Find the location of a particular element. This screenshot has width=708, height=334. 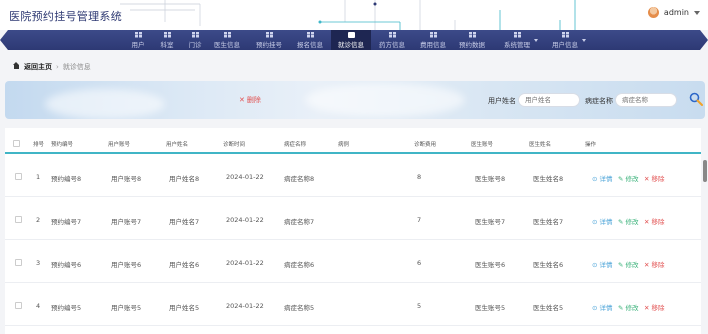

column-header: 操作 is located at coordinates (591, 145).